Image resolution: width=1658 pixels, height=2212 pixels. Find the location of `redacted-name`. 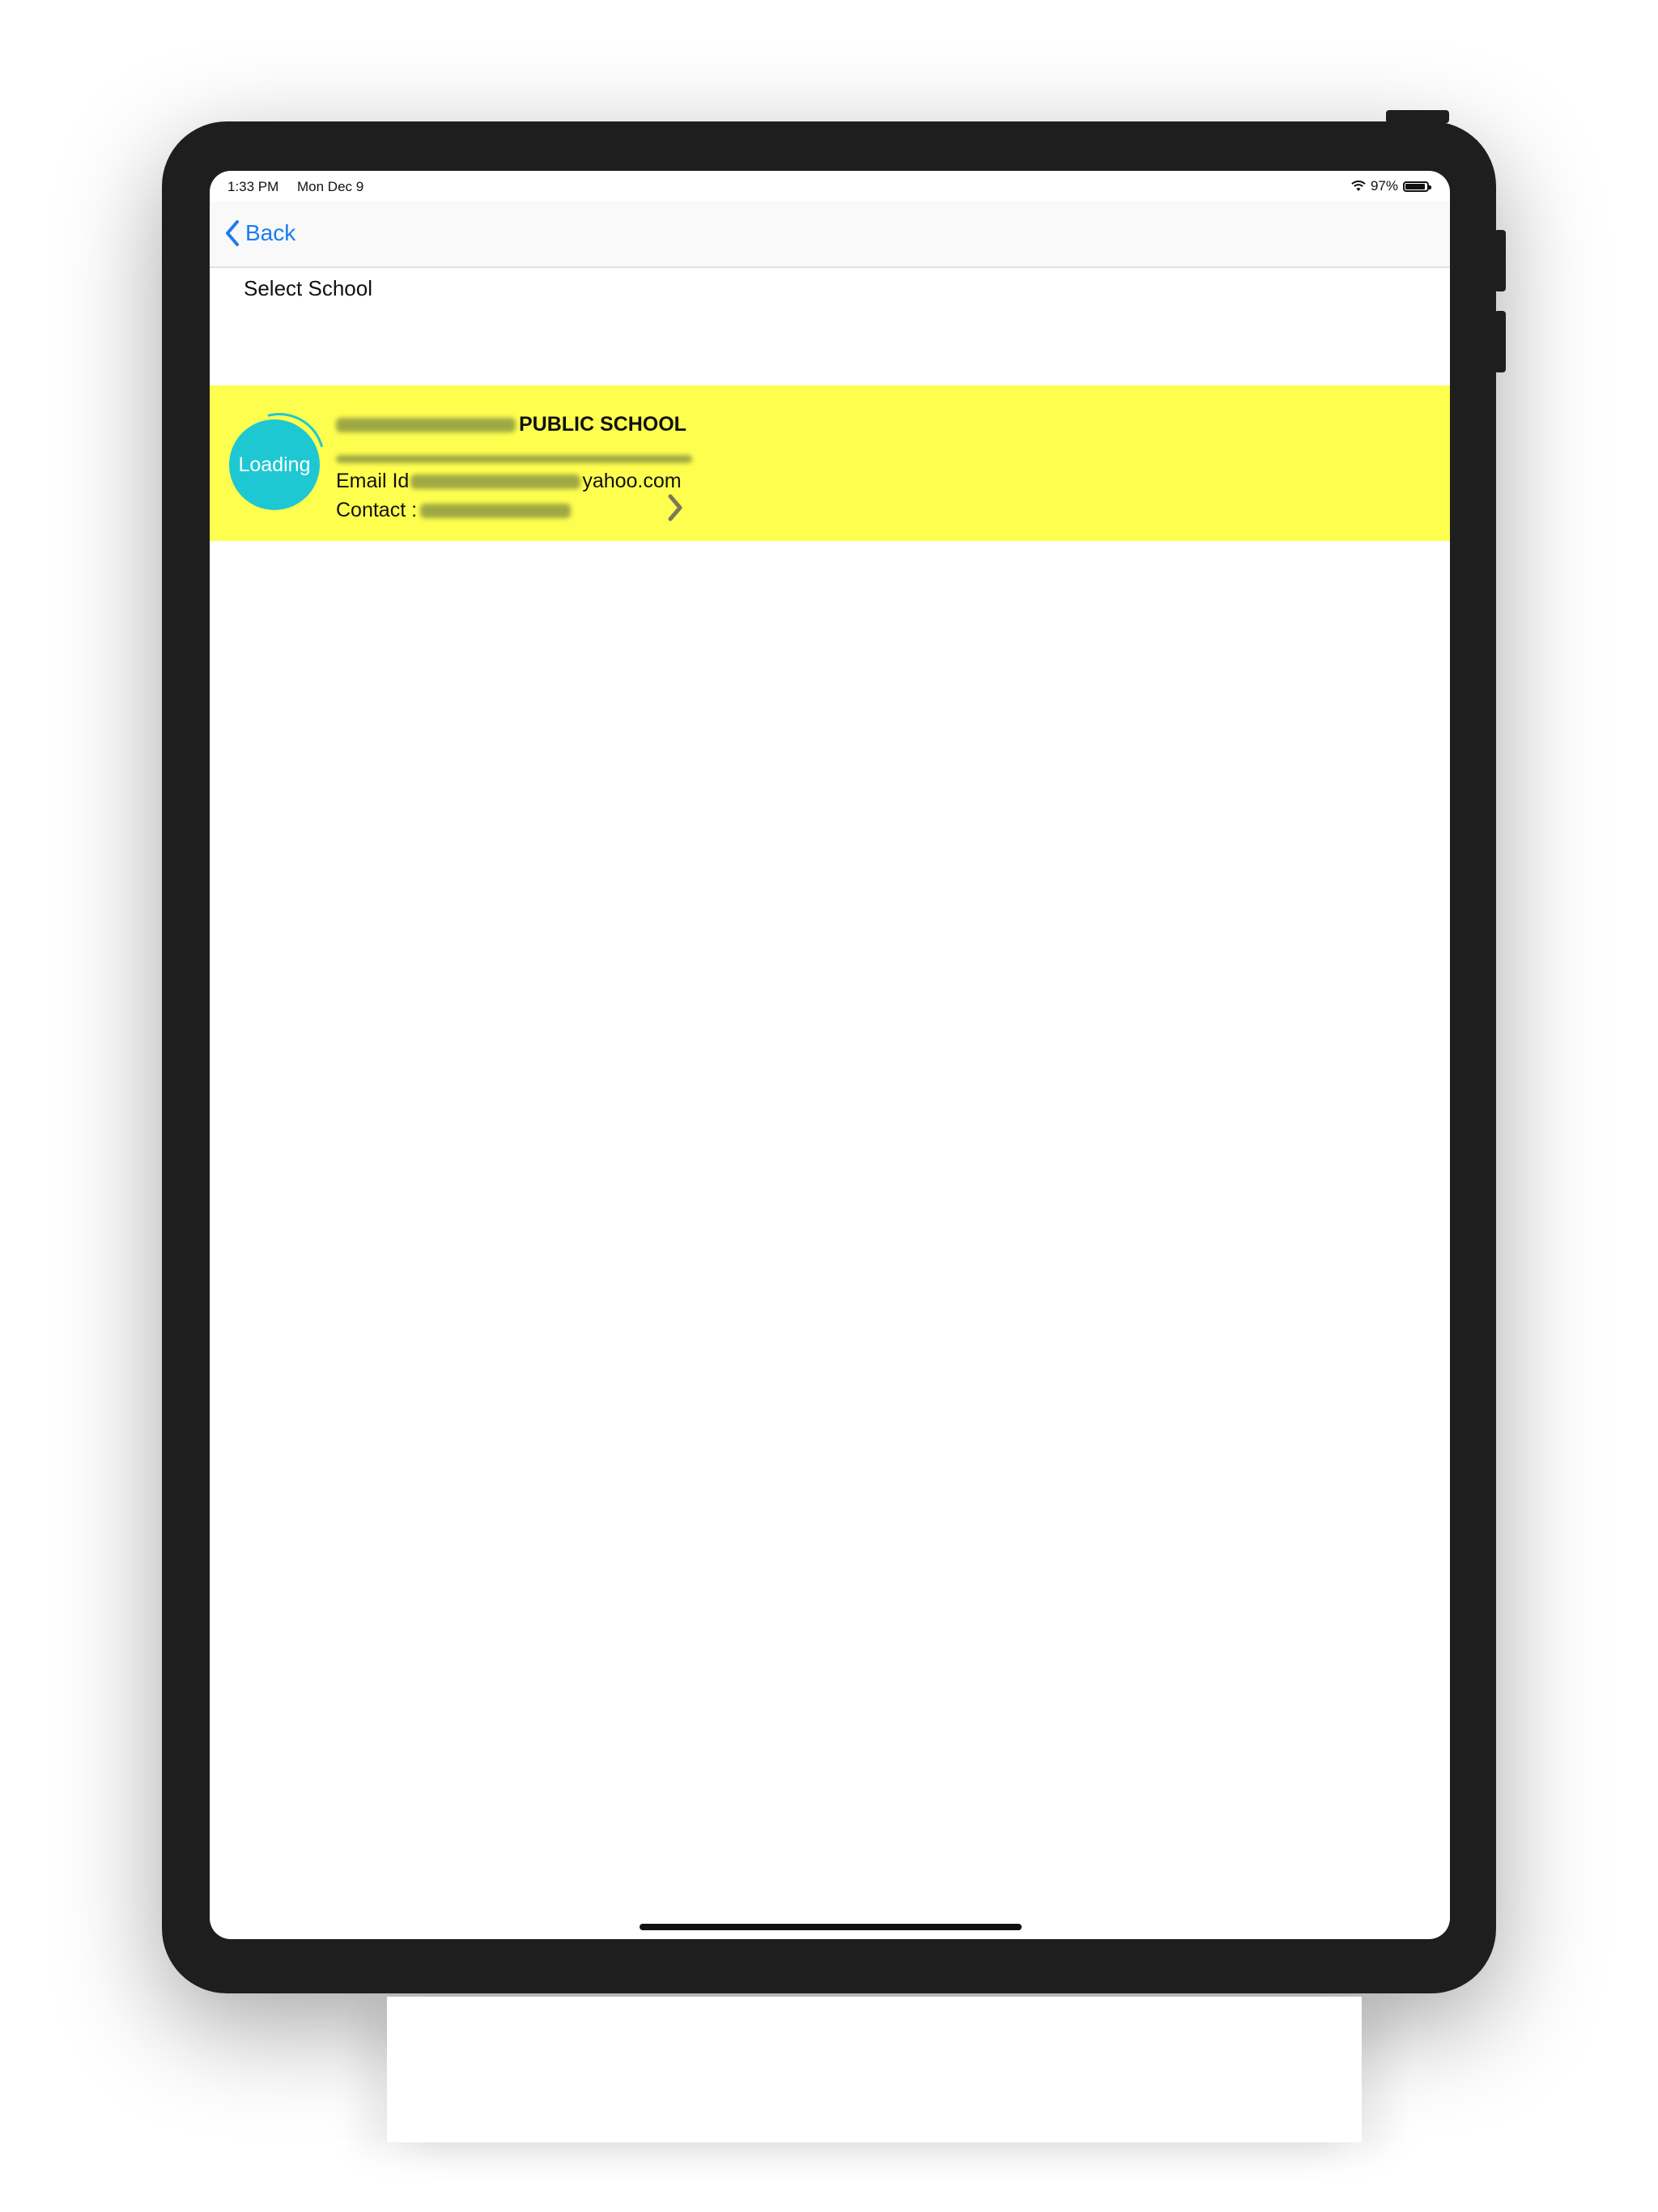

redacted-name is located at coordinates (426, 425).